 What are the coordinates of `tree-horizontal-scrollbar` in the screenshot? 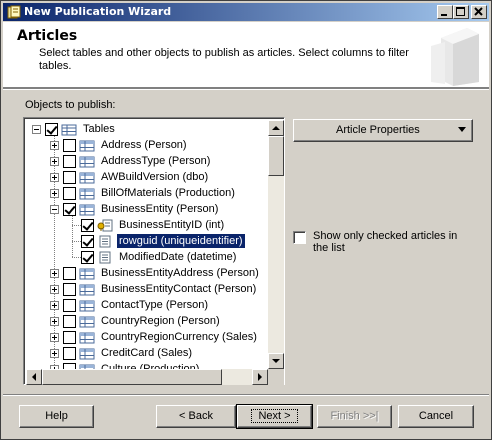 It's located at (147, 377).